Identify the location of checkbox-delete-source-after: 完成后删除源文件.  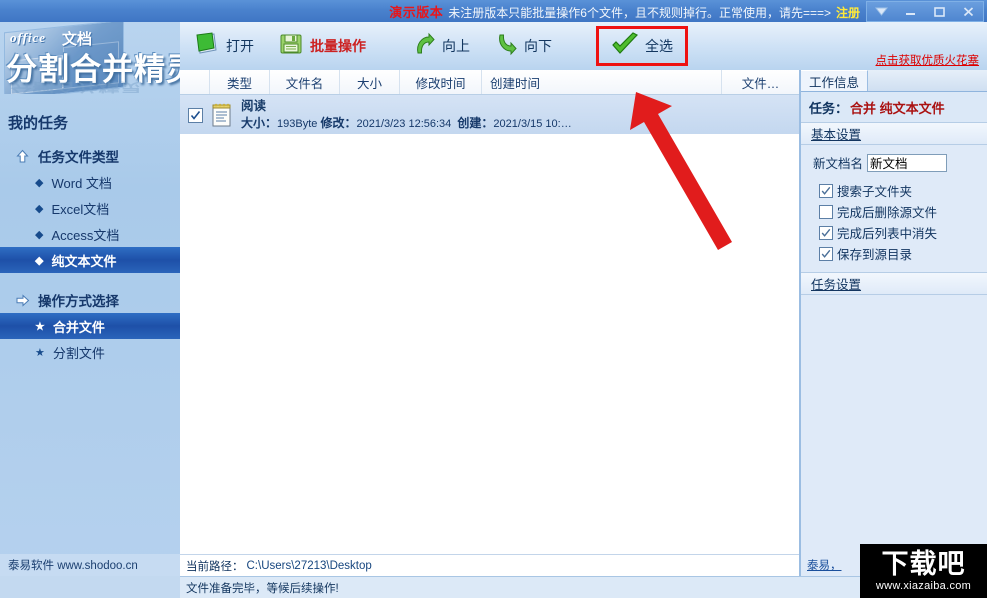
(894, 211).